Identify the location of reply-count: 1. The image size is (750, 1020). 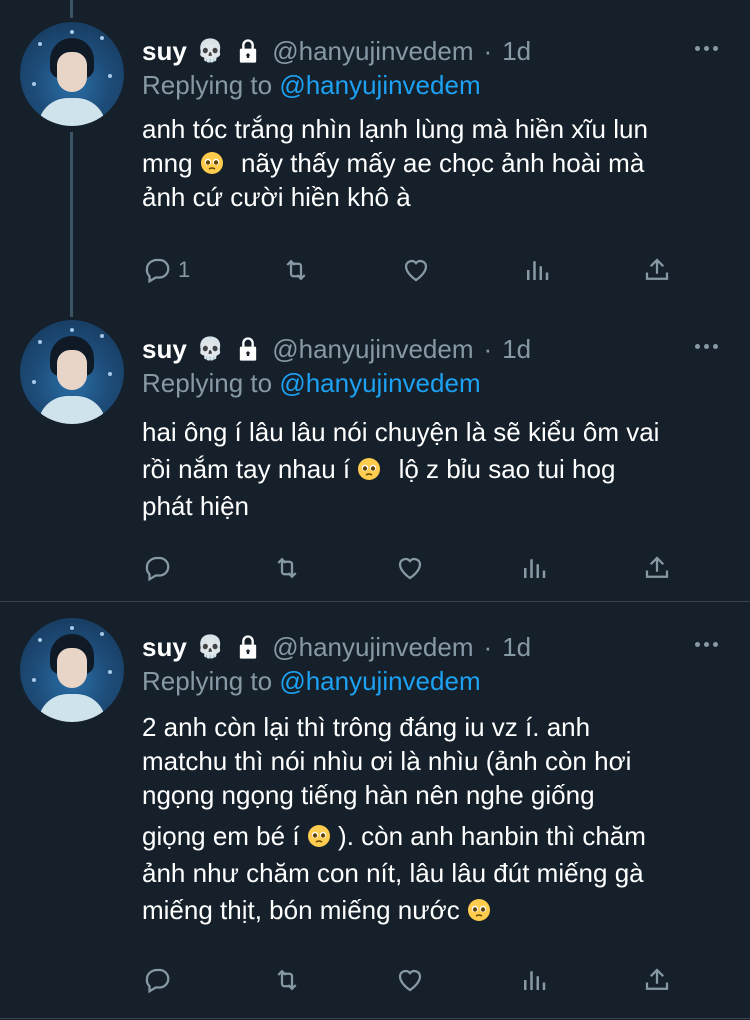
(184, 269).